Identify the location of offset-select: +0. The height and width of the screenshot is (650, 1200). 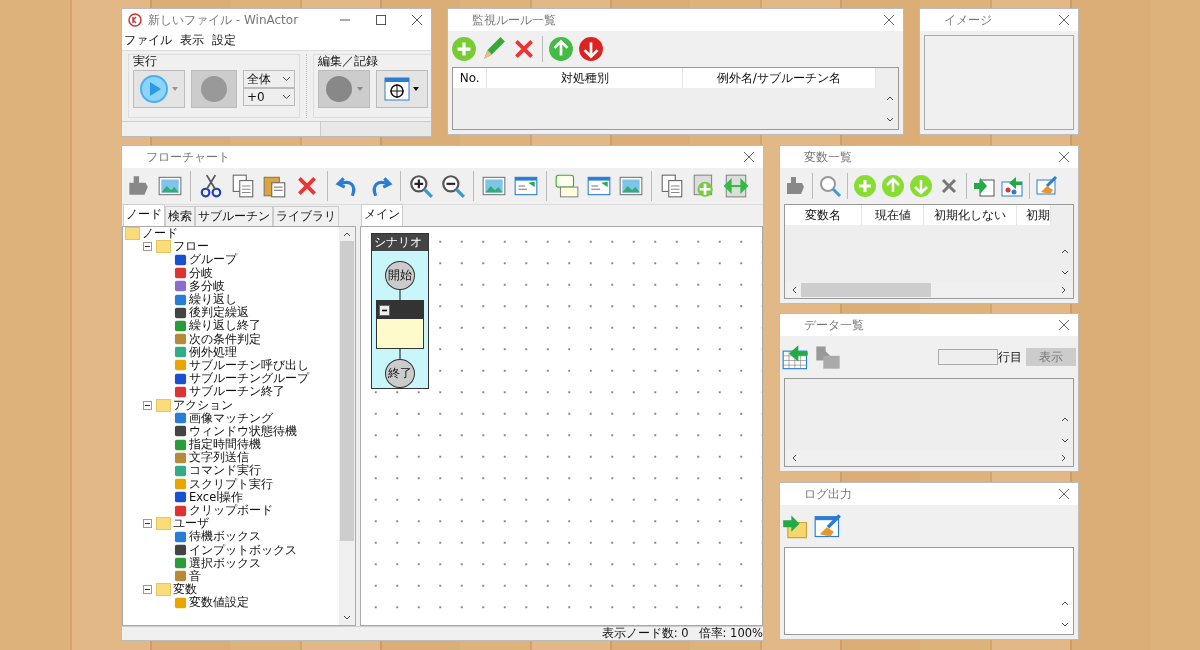
(269, 97).